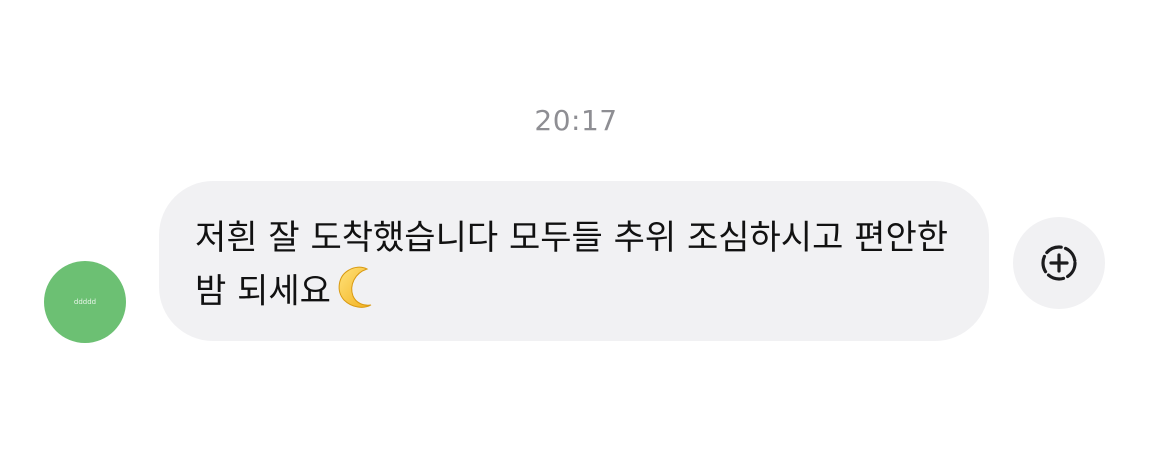  I want to click on message-text: 저흰 잘 도착했습니다 모두들 추위 조심하시고 편안한 밤 되세요, so click(572, 265).